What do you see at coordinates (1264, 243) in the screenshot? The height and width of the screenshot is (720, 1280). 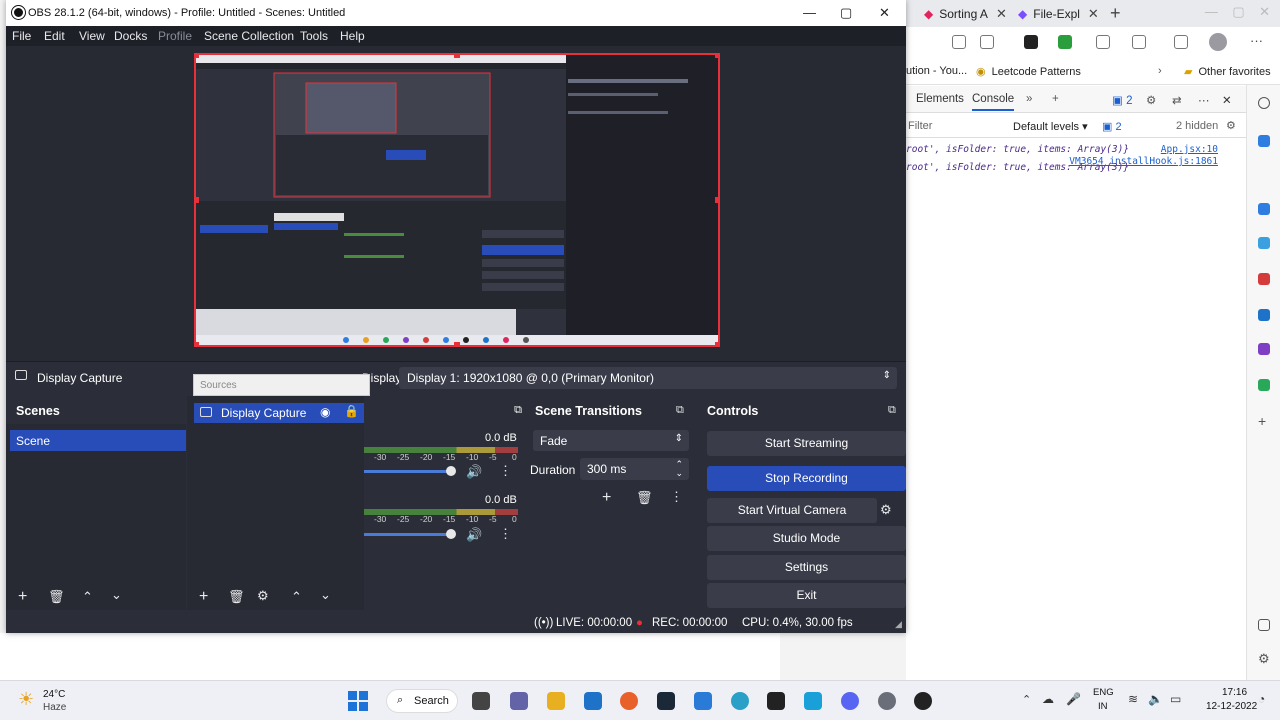 I see `games-icon` at bounding box center [1264, 243].